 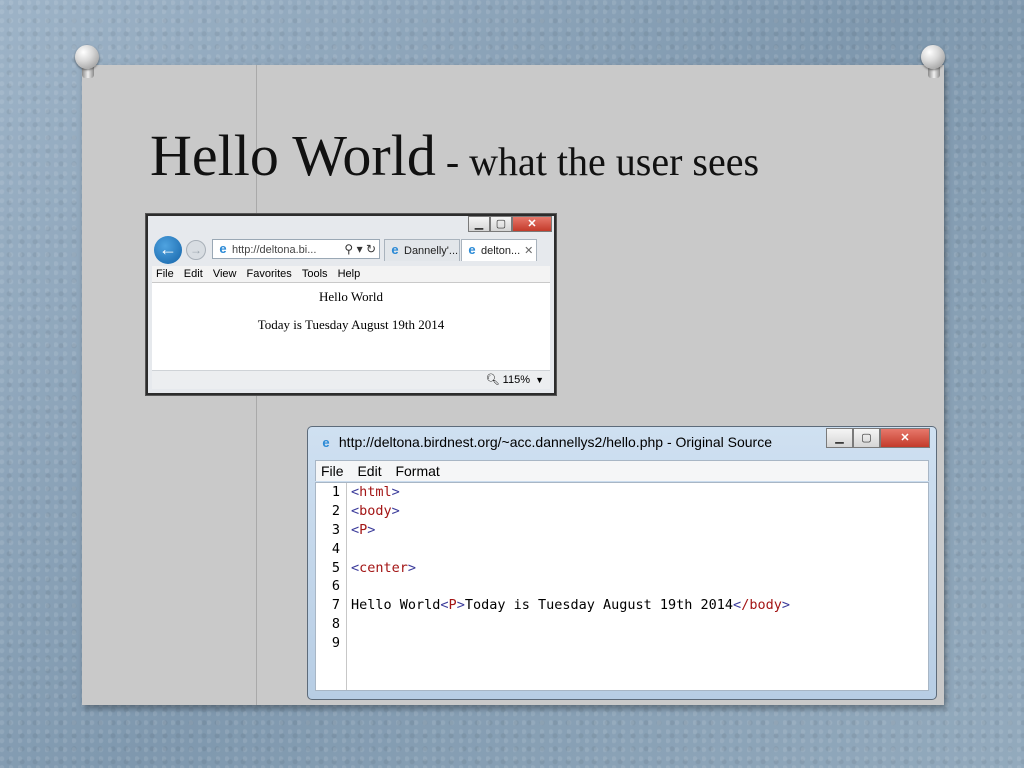 I want to click on line-number: 1, so click(x=335, y=492).